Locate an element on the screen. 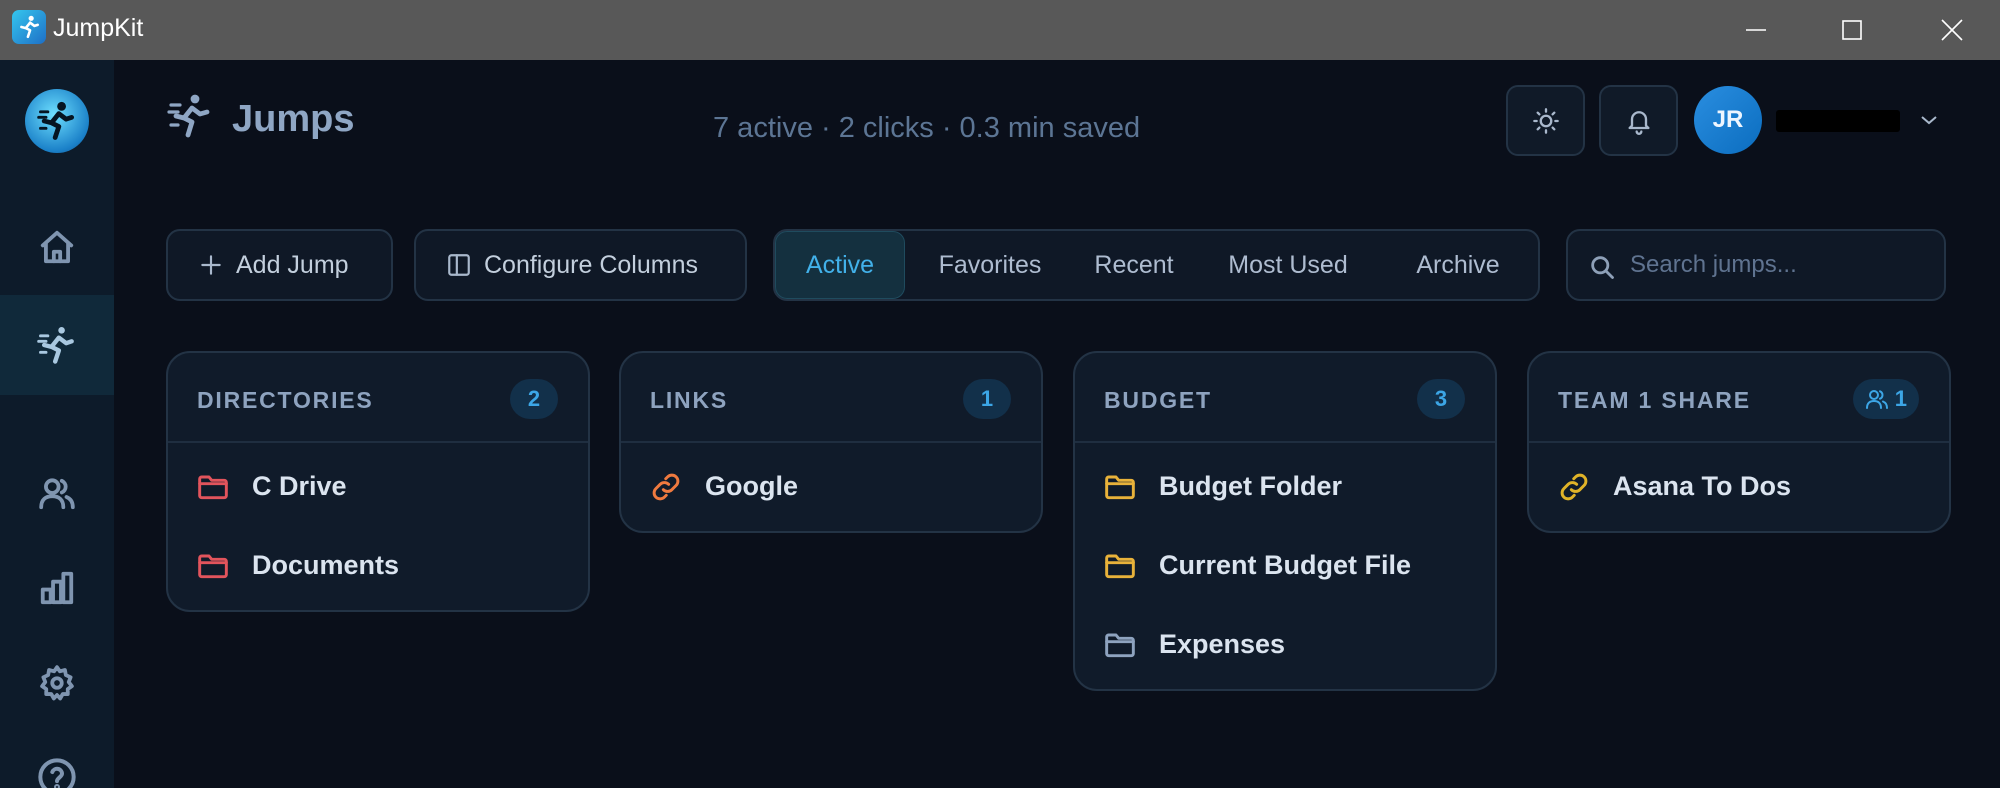 Image resolution: width=2000 pixels, height=788 pixels. jump-list: C Drive Documents is located at coordinates (378, 526).